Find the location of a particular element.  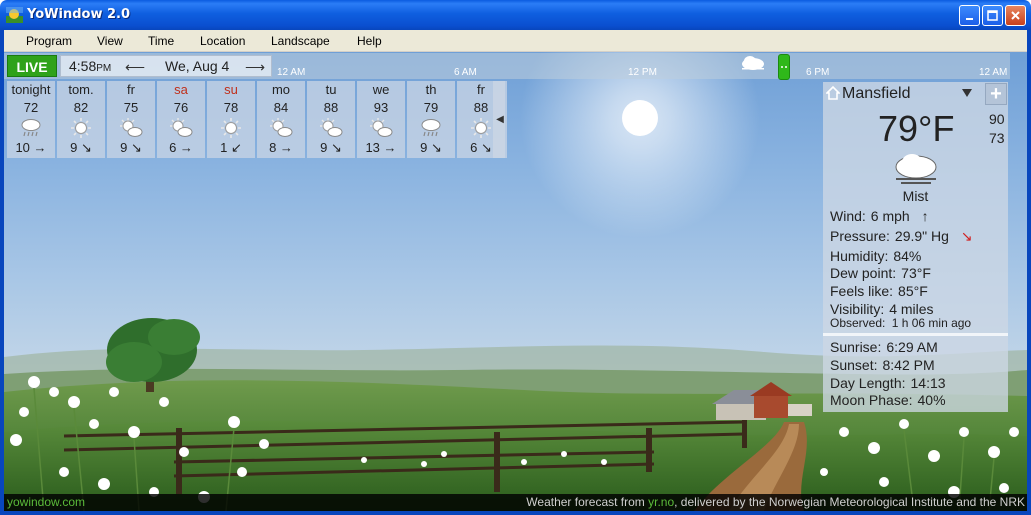

forecast-day: tu 88 9 ↘ is located at coordinates (331, 119).